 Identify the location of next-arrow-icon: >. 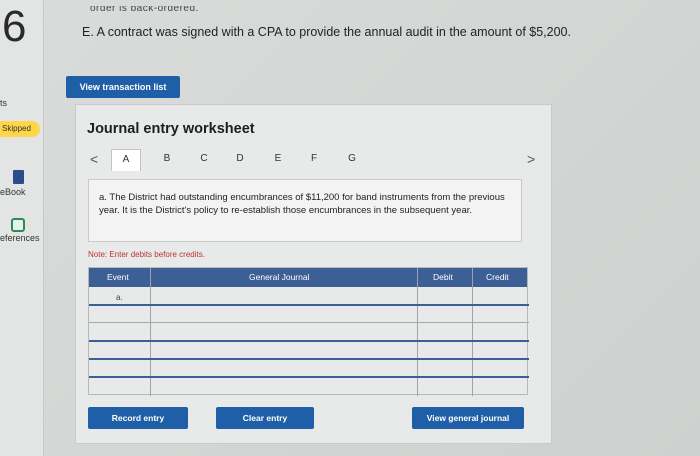
(531, 159).